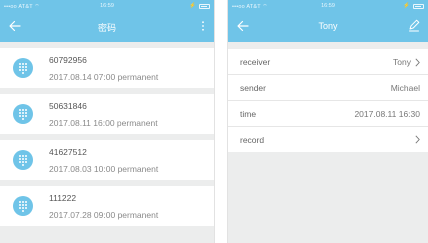 The width and height of the screenshot is (428, 243). I want to click on password-date: 2017.07.28 09:00, so click(82, 215).